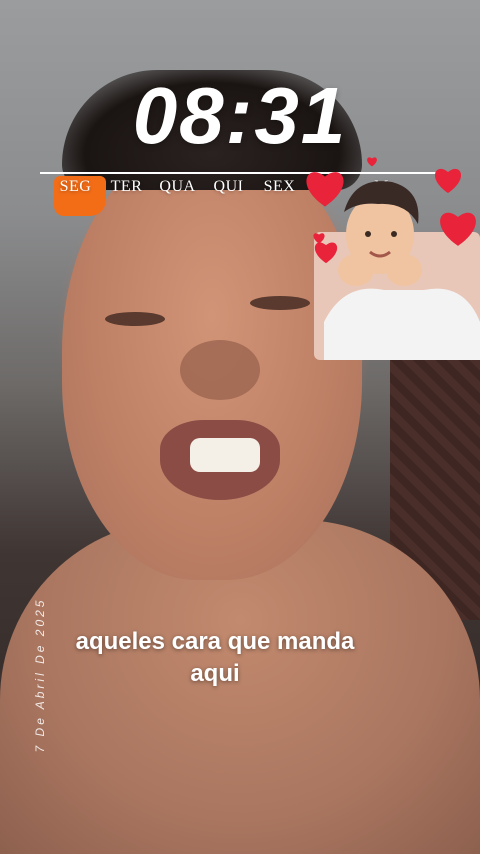 This screenshot has height=854, width=480. I want to click on clock-widget: 08:31, so click(240, 115).